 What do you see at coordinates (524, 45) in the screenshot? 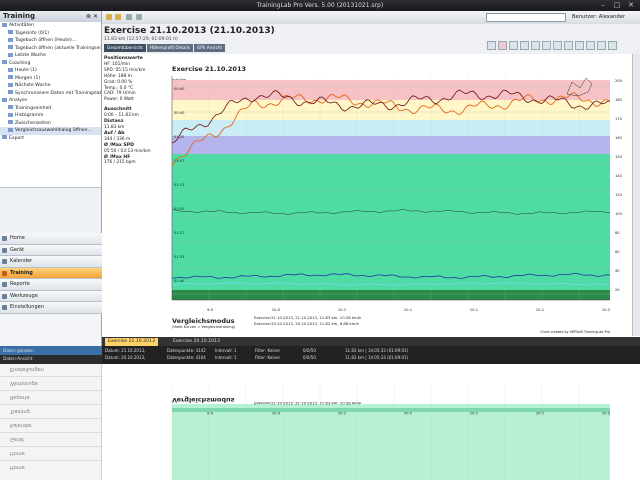
I see `altitude-icon` at bounding box center [524, 45].